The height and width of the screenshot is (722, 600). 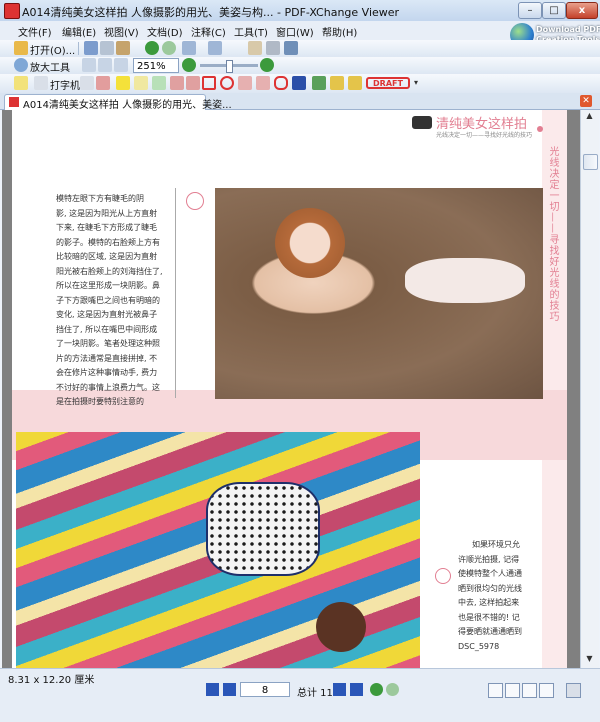 I want to click on arrow-icon, so click(x=177, y=83).